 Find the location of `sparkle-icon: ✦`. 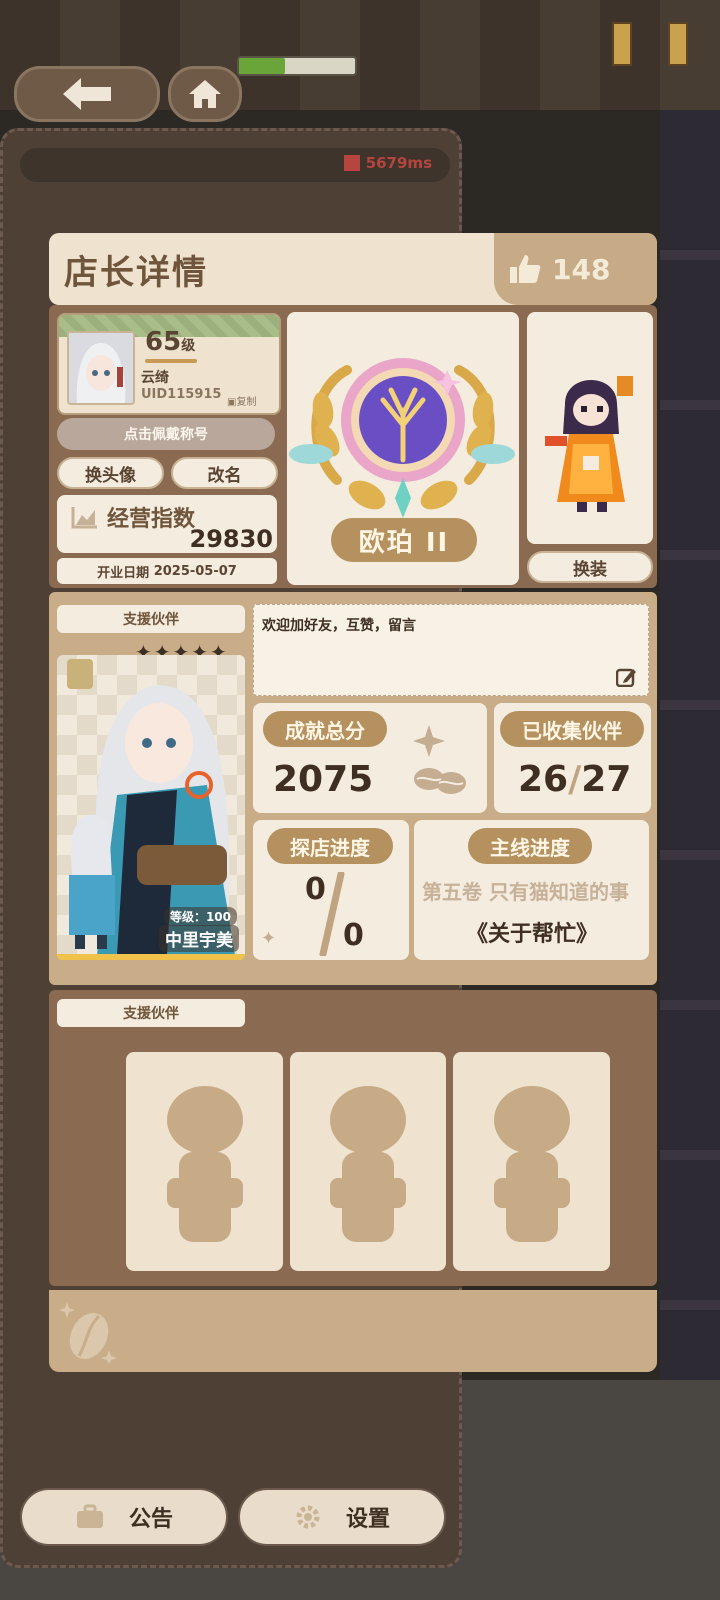

sparkle-icon: ✦ is located at coordinates (269, 938).